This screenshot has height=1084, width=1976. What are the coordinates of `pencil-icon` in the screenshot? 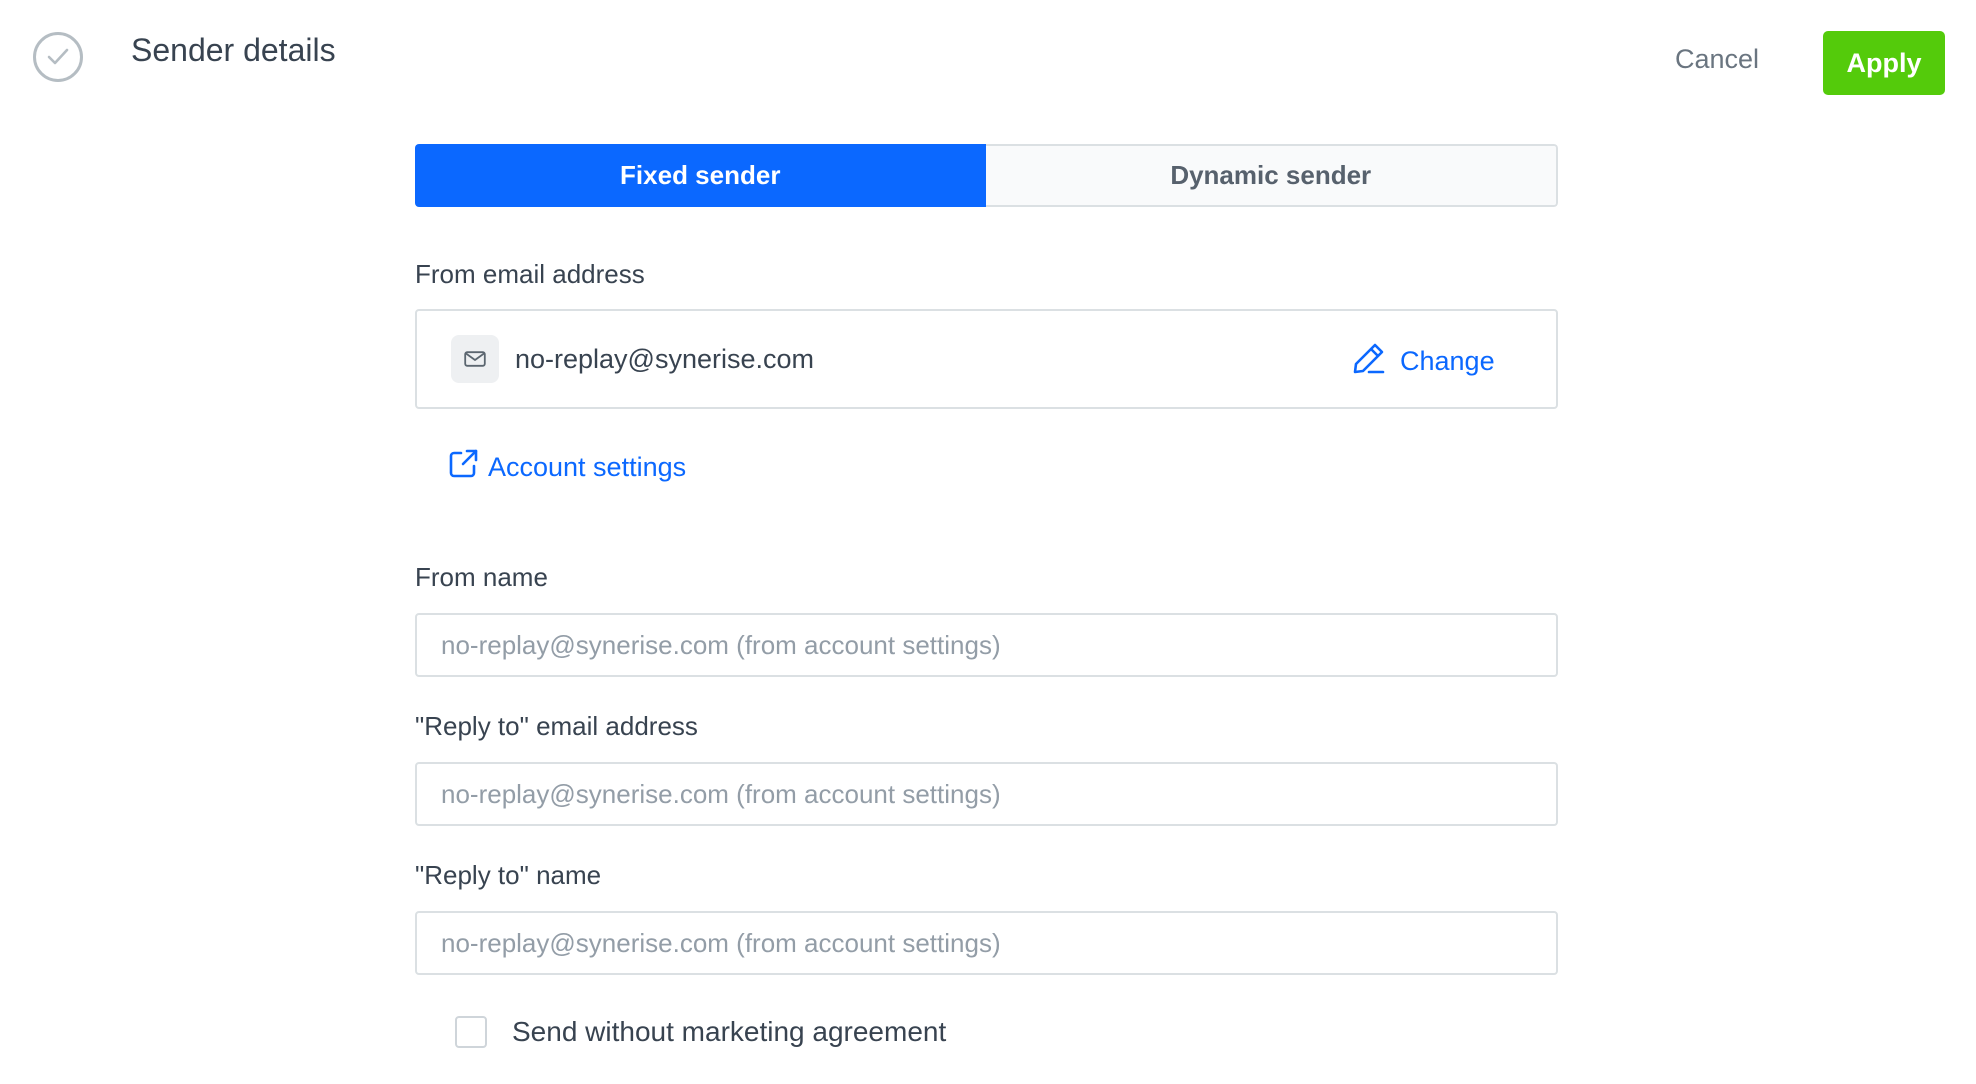 It's located at (1369, 361).